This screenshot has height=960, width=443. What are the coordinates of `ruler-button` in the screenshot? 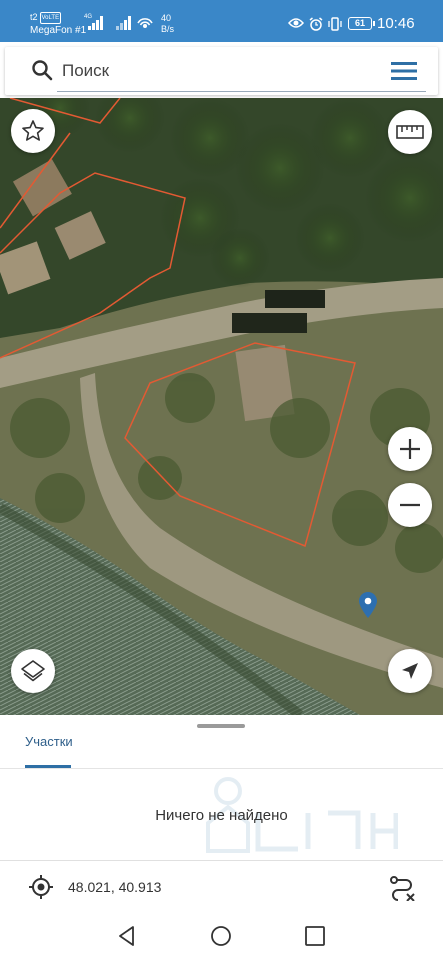 It's located at (410, 132).